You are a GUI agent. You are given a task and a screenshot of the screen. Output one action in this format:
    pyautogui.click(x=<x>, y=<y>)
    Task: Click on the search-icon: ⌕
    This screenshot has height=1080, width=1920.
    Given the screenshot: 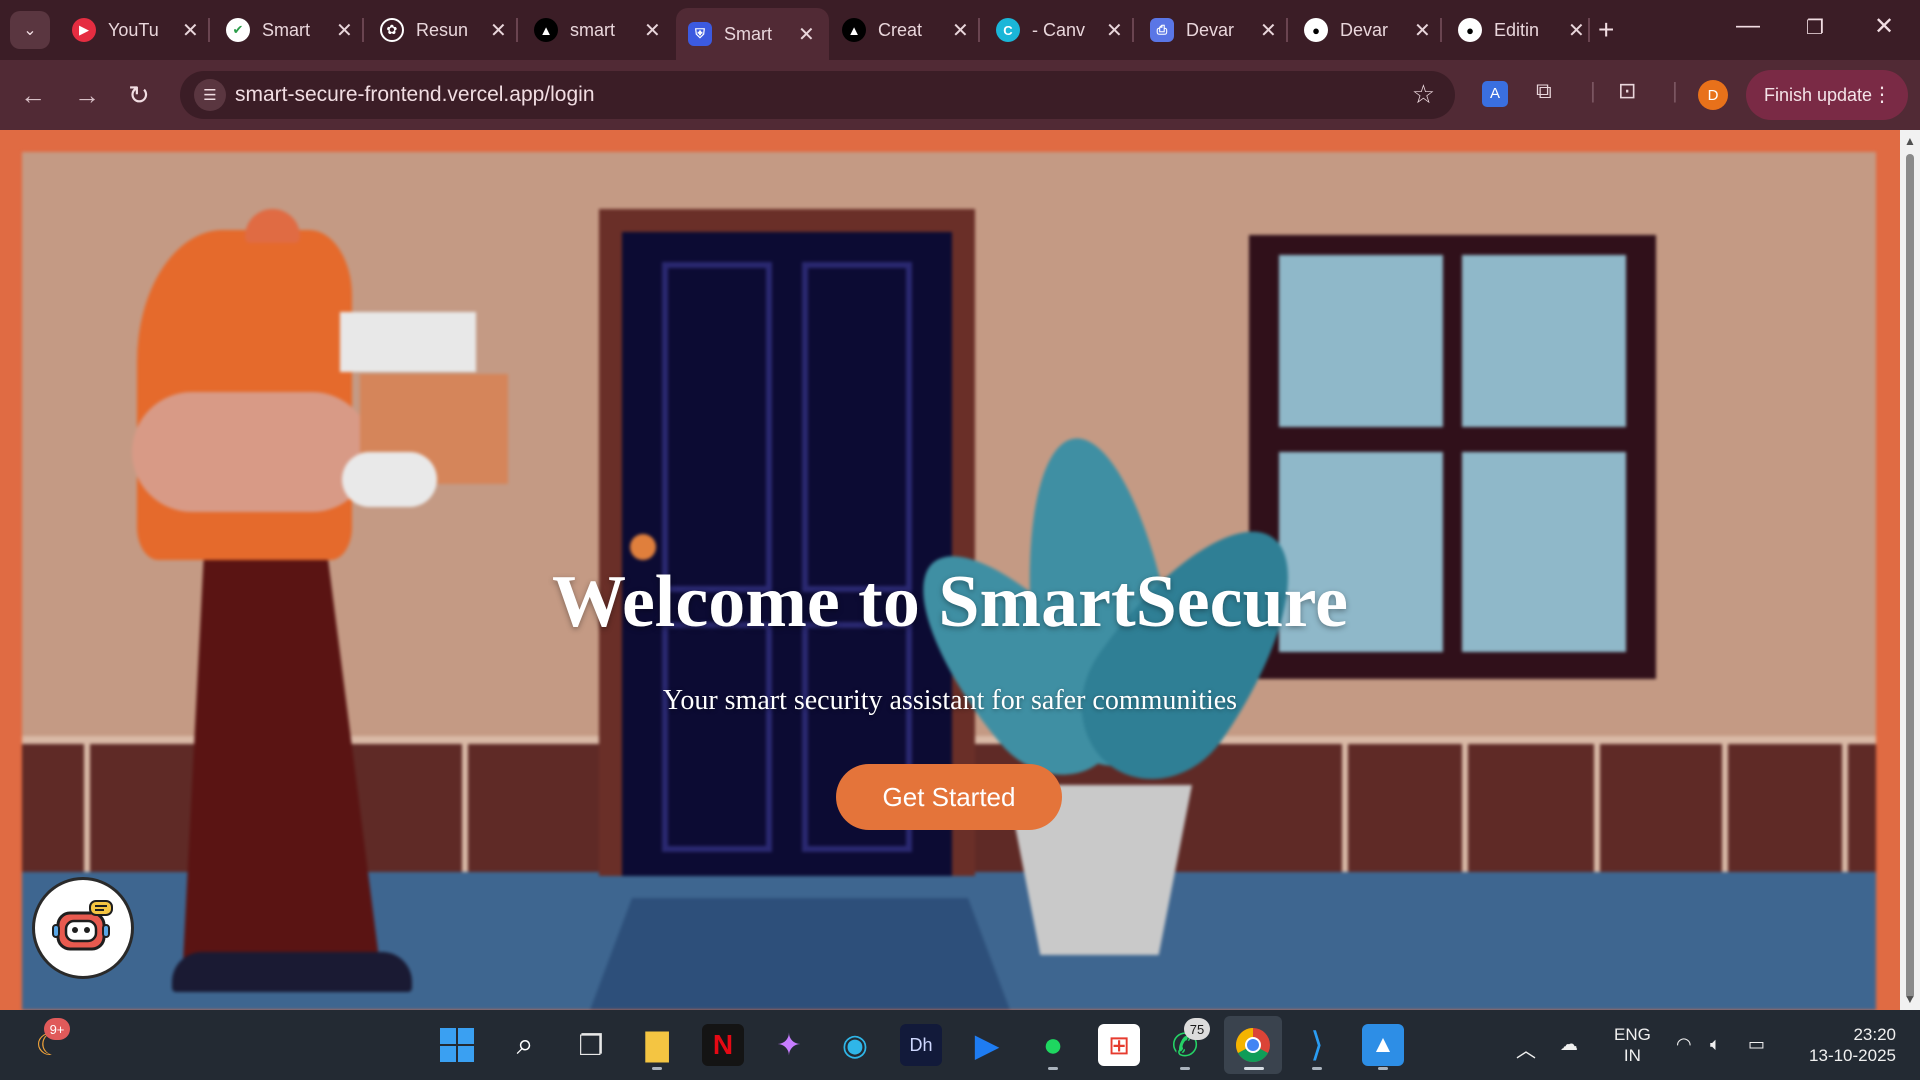 What is the action you would take?
    pyautogui.click(x=525, y=1045)
    